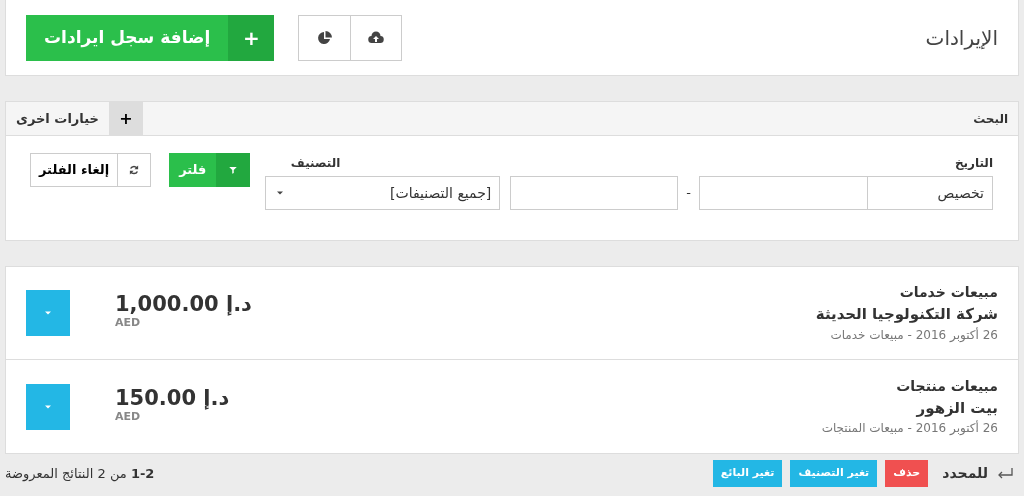 Image resolution: width=1024 pixels, height=496 pixels. Describe the element at coordinates (948, 293) in the screenshot. I see `record-category: مبيعات خدمات` at that location.